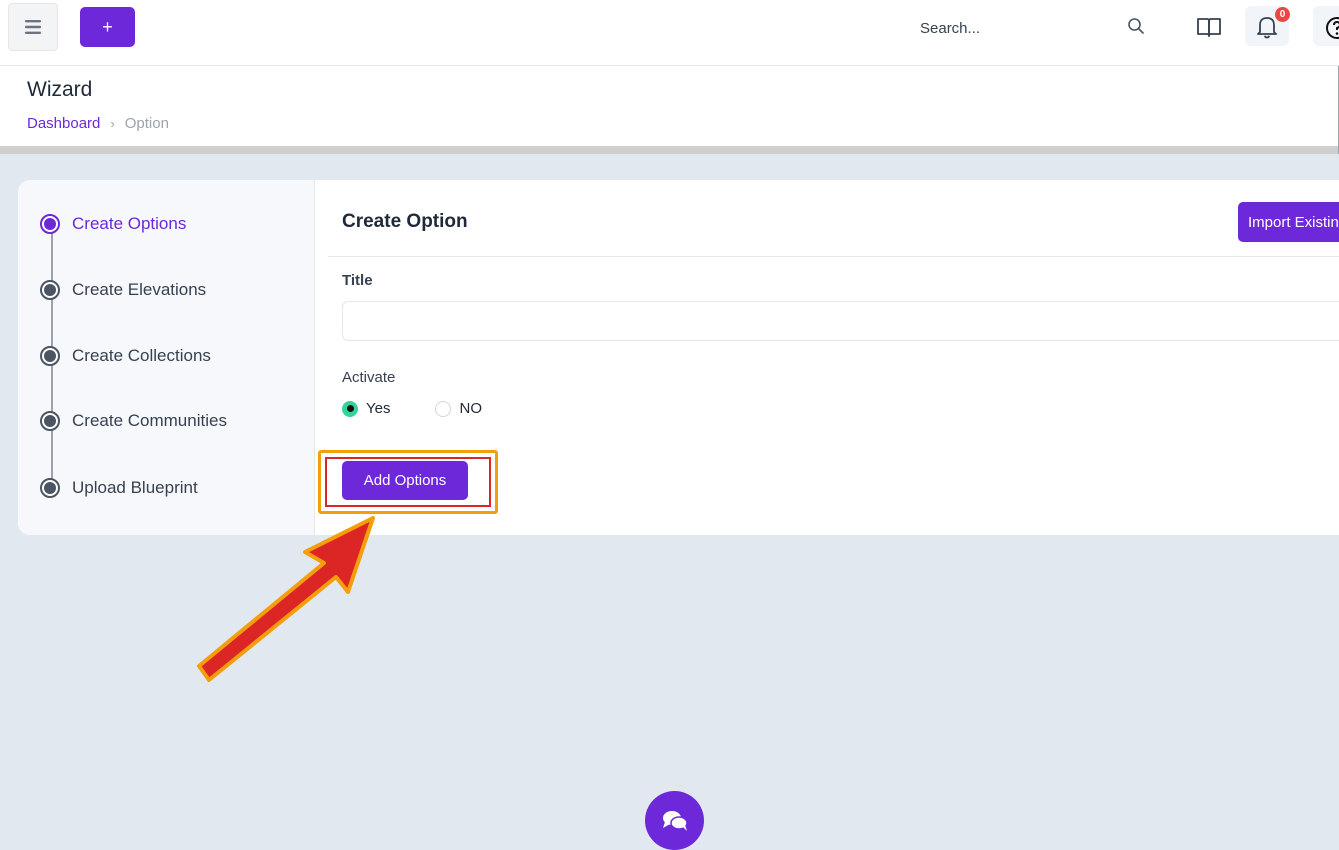 Image resolution: width=1339 pixels, height=850 pixels. What do you see at coordinates (833, 256) in the screenshot?
I see `form-divider` at bounding box center [833, 256].